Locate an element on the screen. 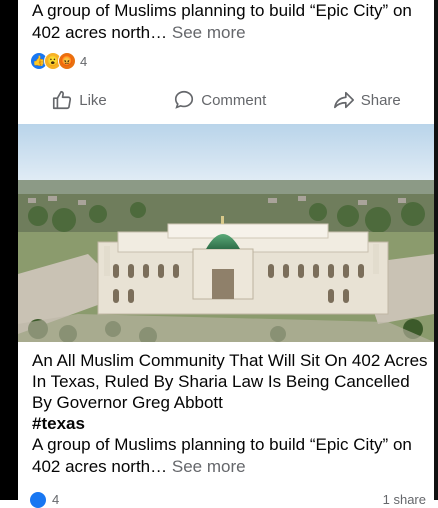 The width and height of the screenshot is (438, 508). reaction-count: 4 is located at coordinates (84, 61).